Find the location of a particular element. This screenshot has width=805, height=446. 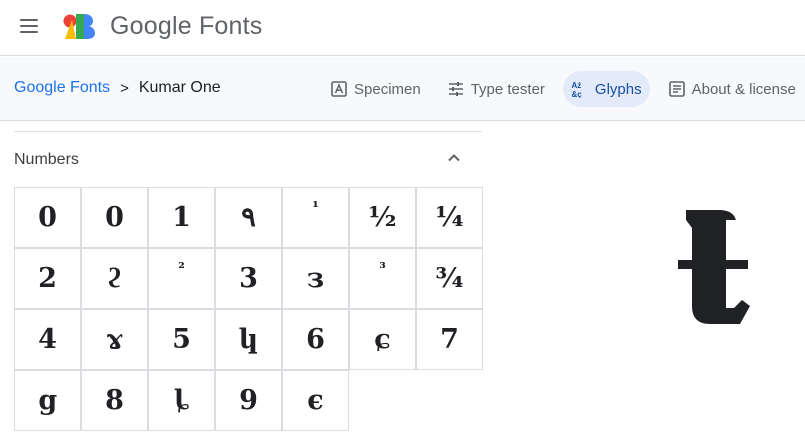

tenge-like-glyph-icon is located at coordinates (714, 267).